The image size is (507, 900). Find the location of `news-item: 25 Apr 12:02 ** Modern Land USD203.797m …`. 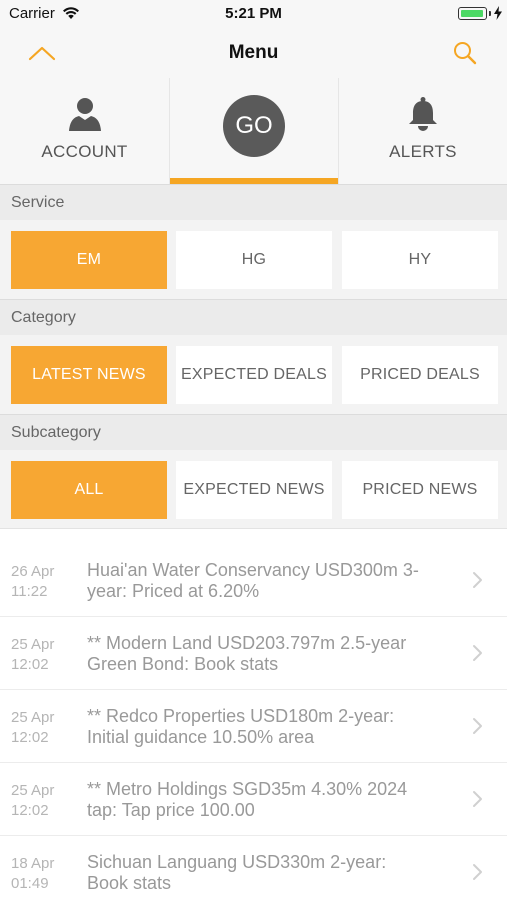

news-item: 25 Apr 12:02 ** Modern Land USD203.797m … is located at coordinates (253, 653).